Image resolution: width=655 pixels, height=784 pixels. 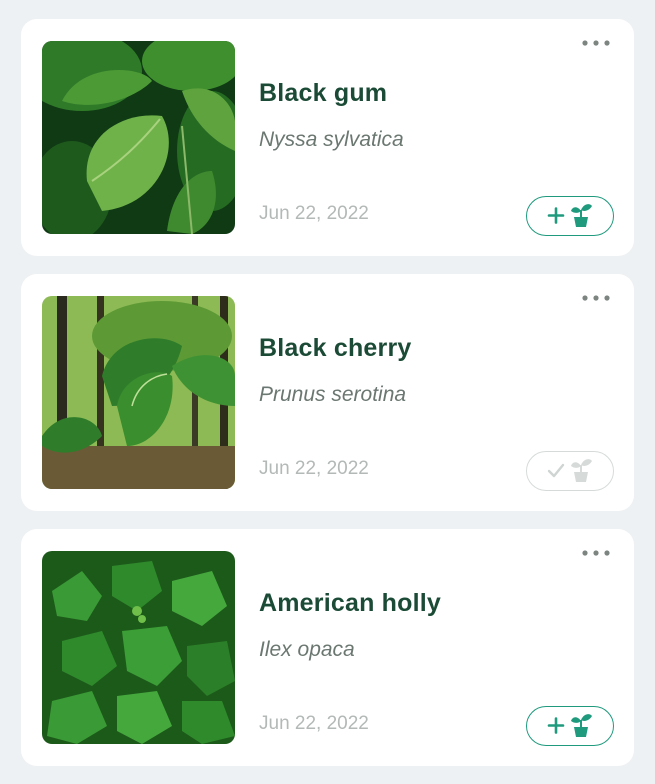 What do you see at coordinates (335, 348) in the screenshot?
I see `plant-common-name: Black cherry` at bounding box center [335, 348].